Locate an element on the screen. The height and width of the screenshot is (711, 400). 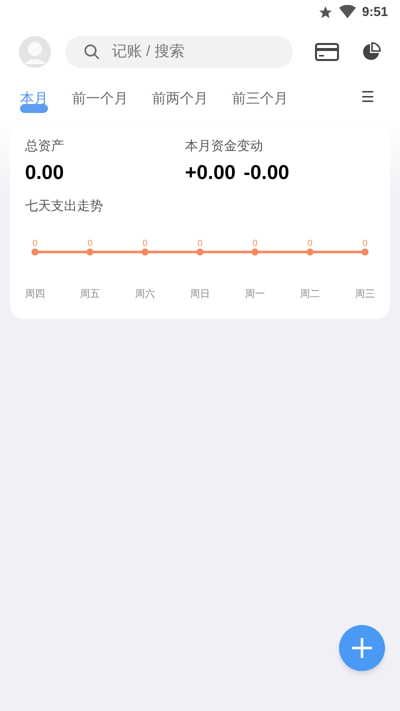
card-icon is located at coordinates (327, 52).